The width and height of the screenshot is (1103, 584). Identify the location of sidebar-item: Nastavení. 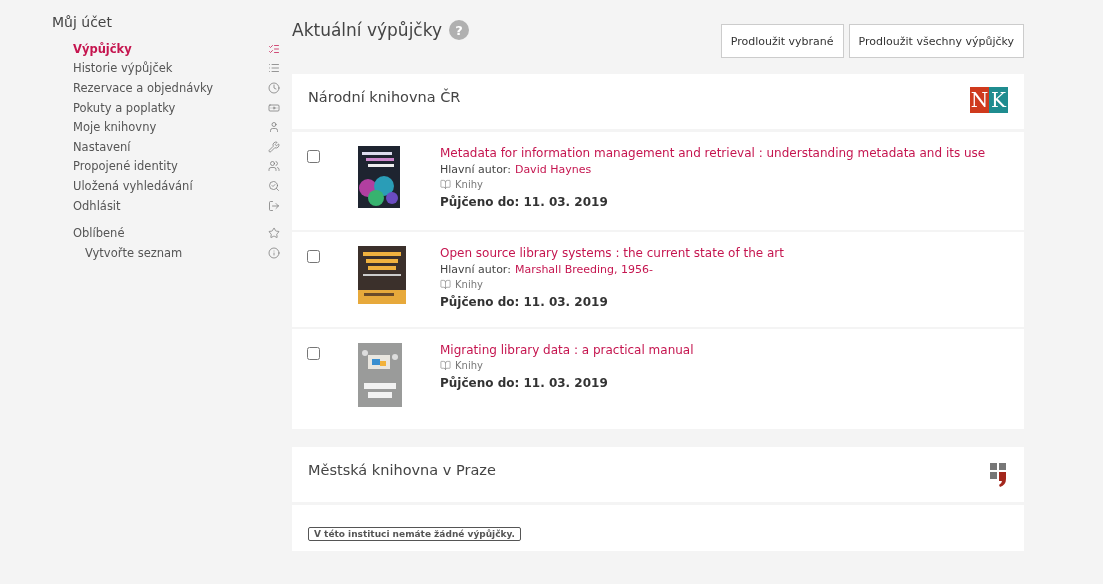
(172, 146).